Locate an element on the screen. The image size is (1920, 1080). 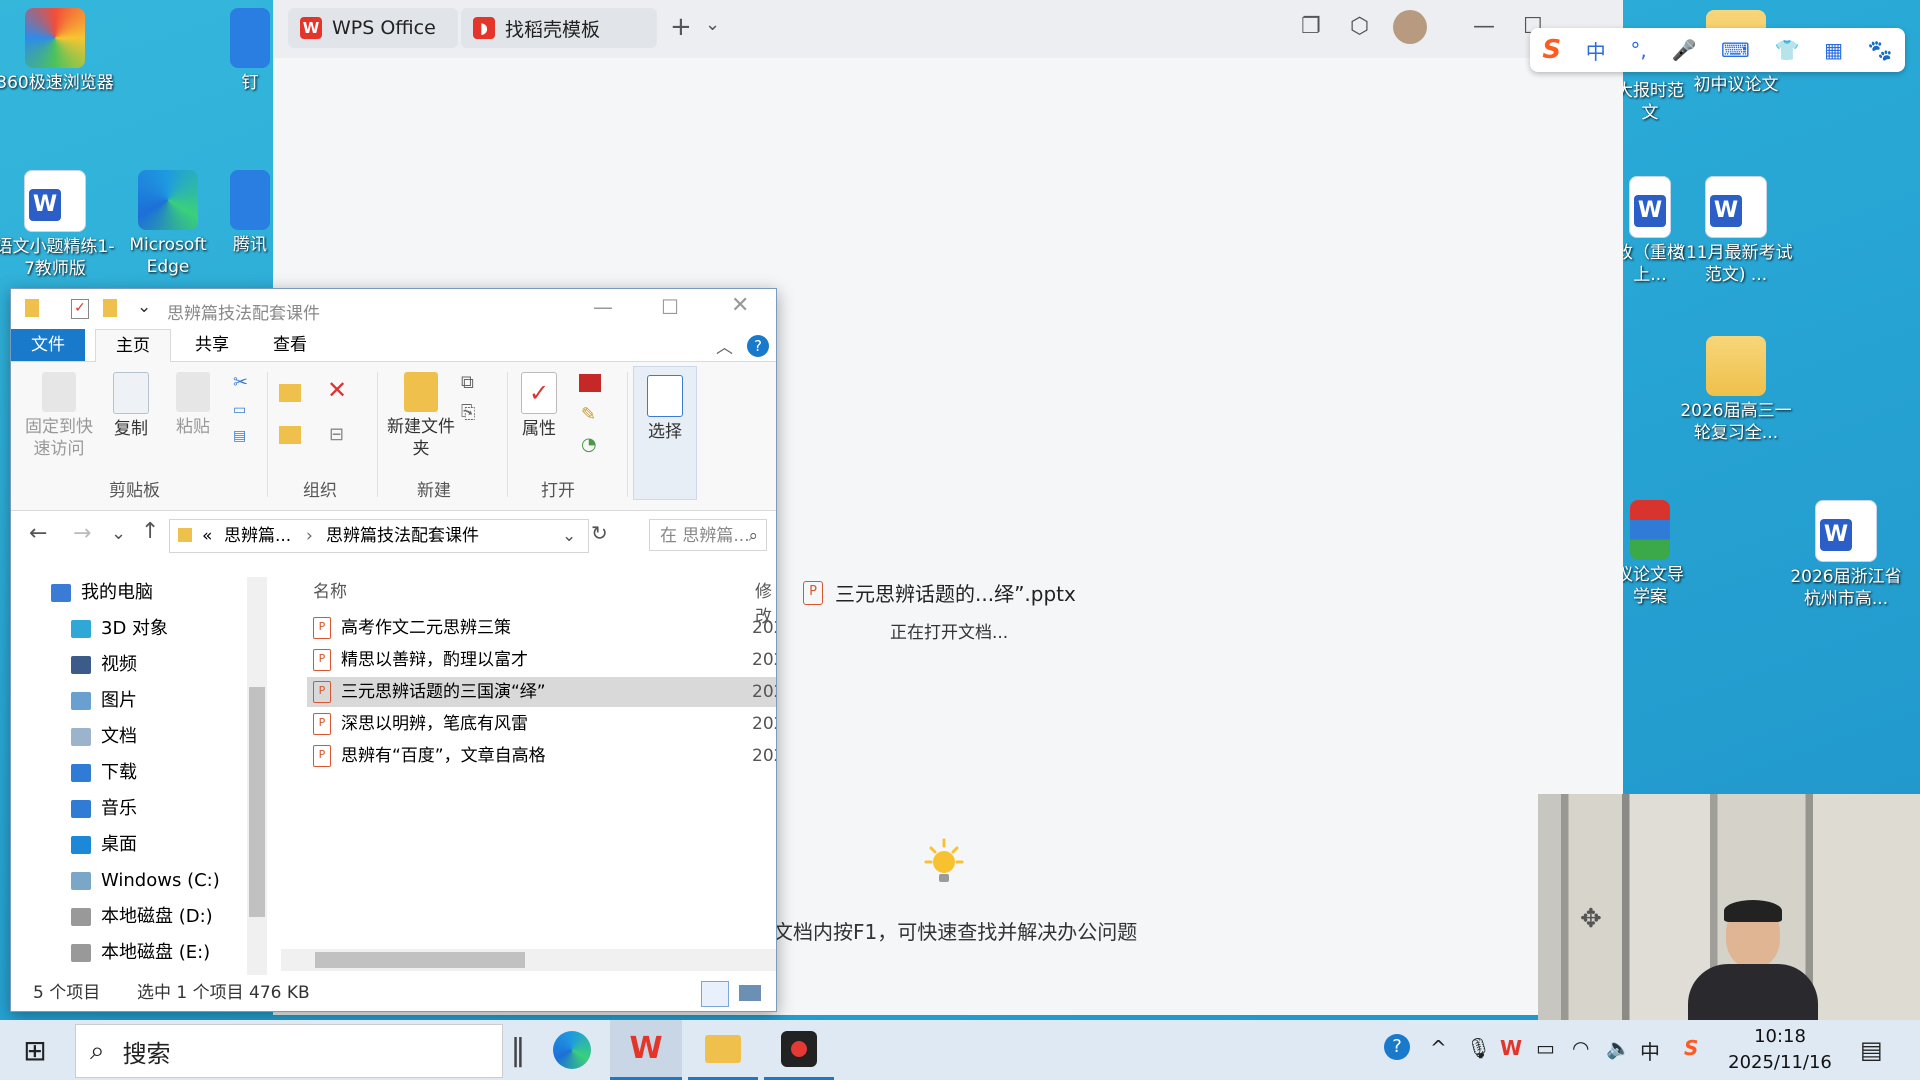
pin-quick-access-button: 固定到快速访问 is located at coordinates (59, 416).